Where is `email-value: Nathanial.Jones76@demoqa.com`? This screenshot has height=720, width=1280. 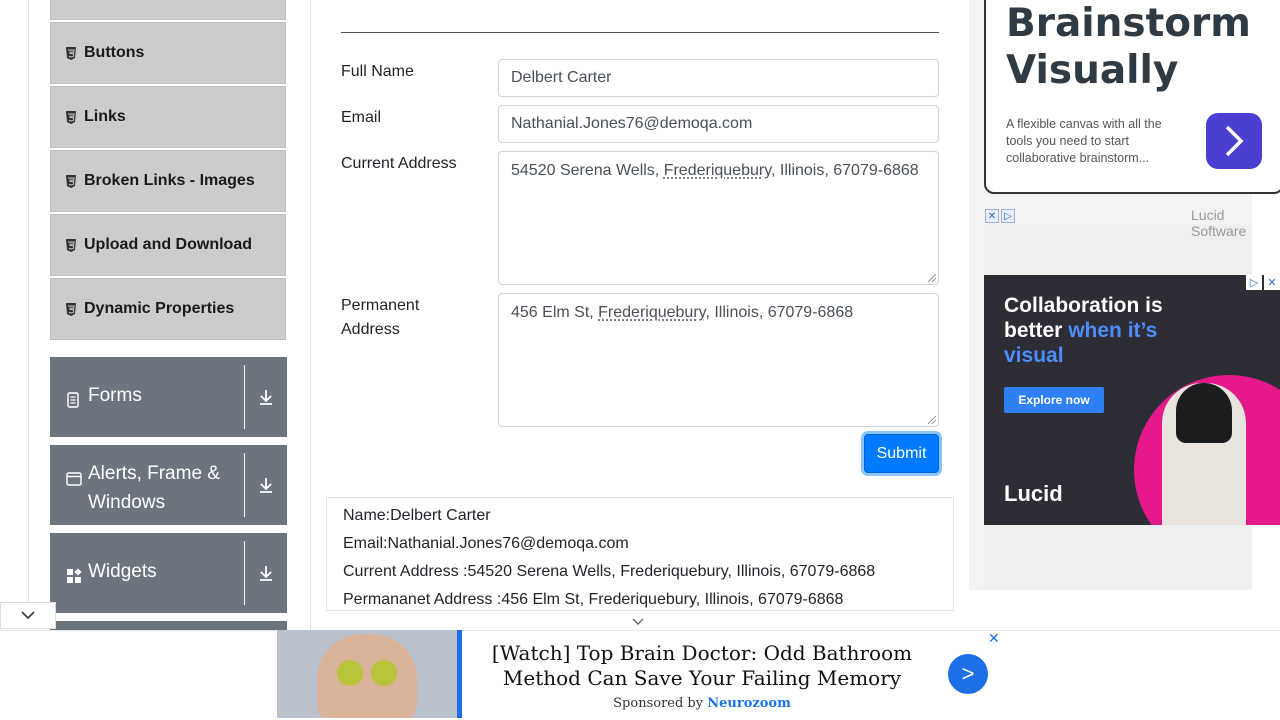
email-value: Nathanial.Jones76@demoqa.com is located at coordinates (632, 123).